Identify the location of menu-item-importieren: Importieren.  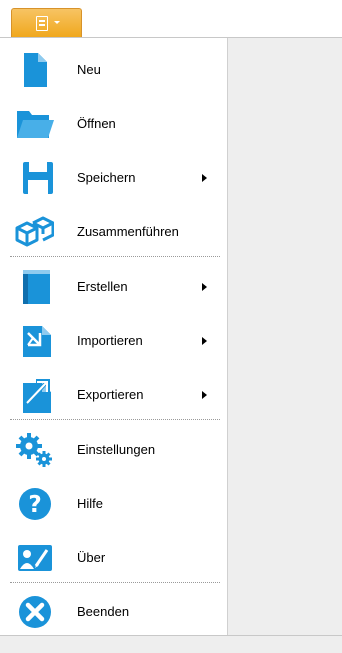
(113, 341).